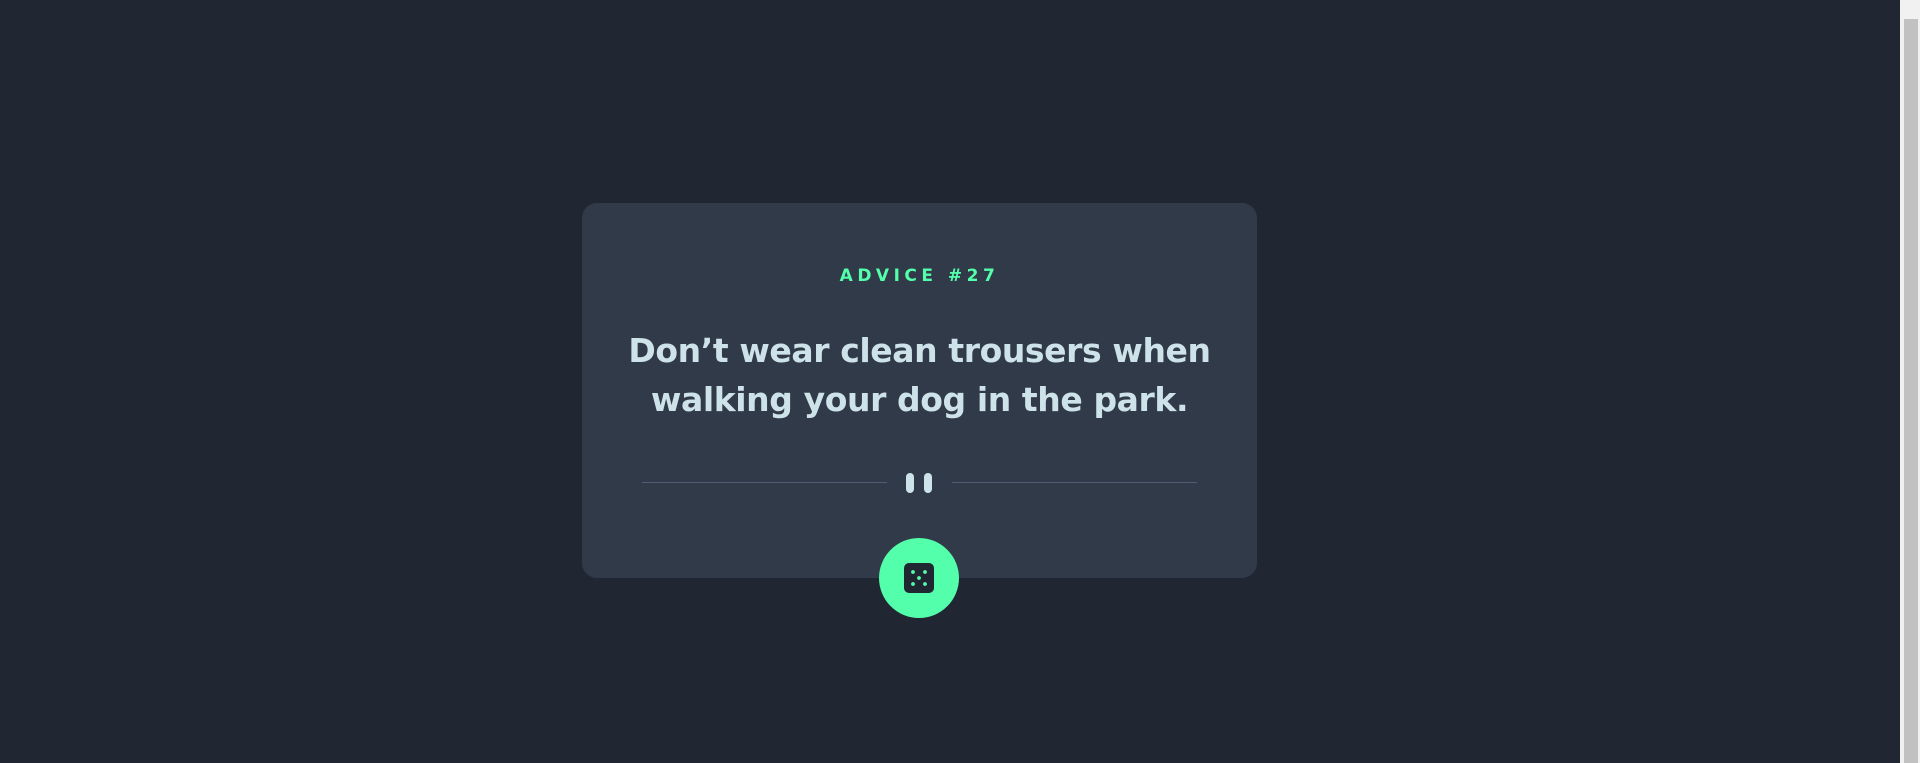 This screenshot has height=763, width=1920. I want to click on divider-line-left, so click(764, 482).